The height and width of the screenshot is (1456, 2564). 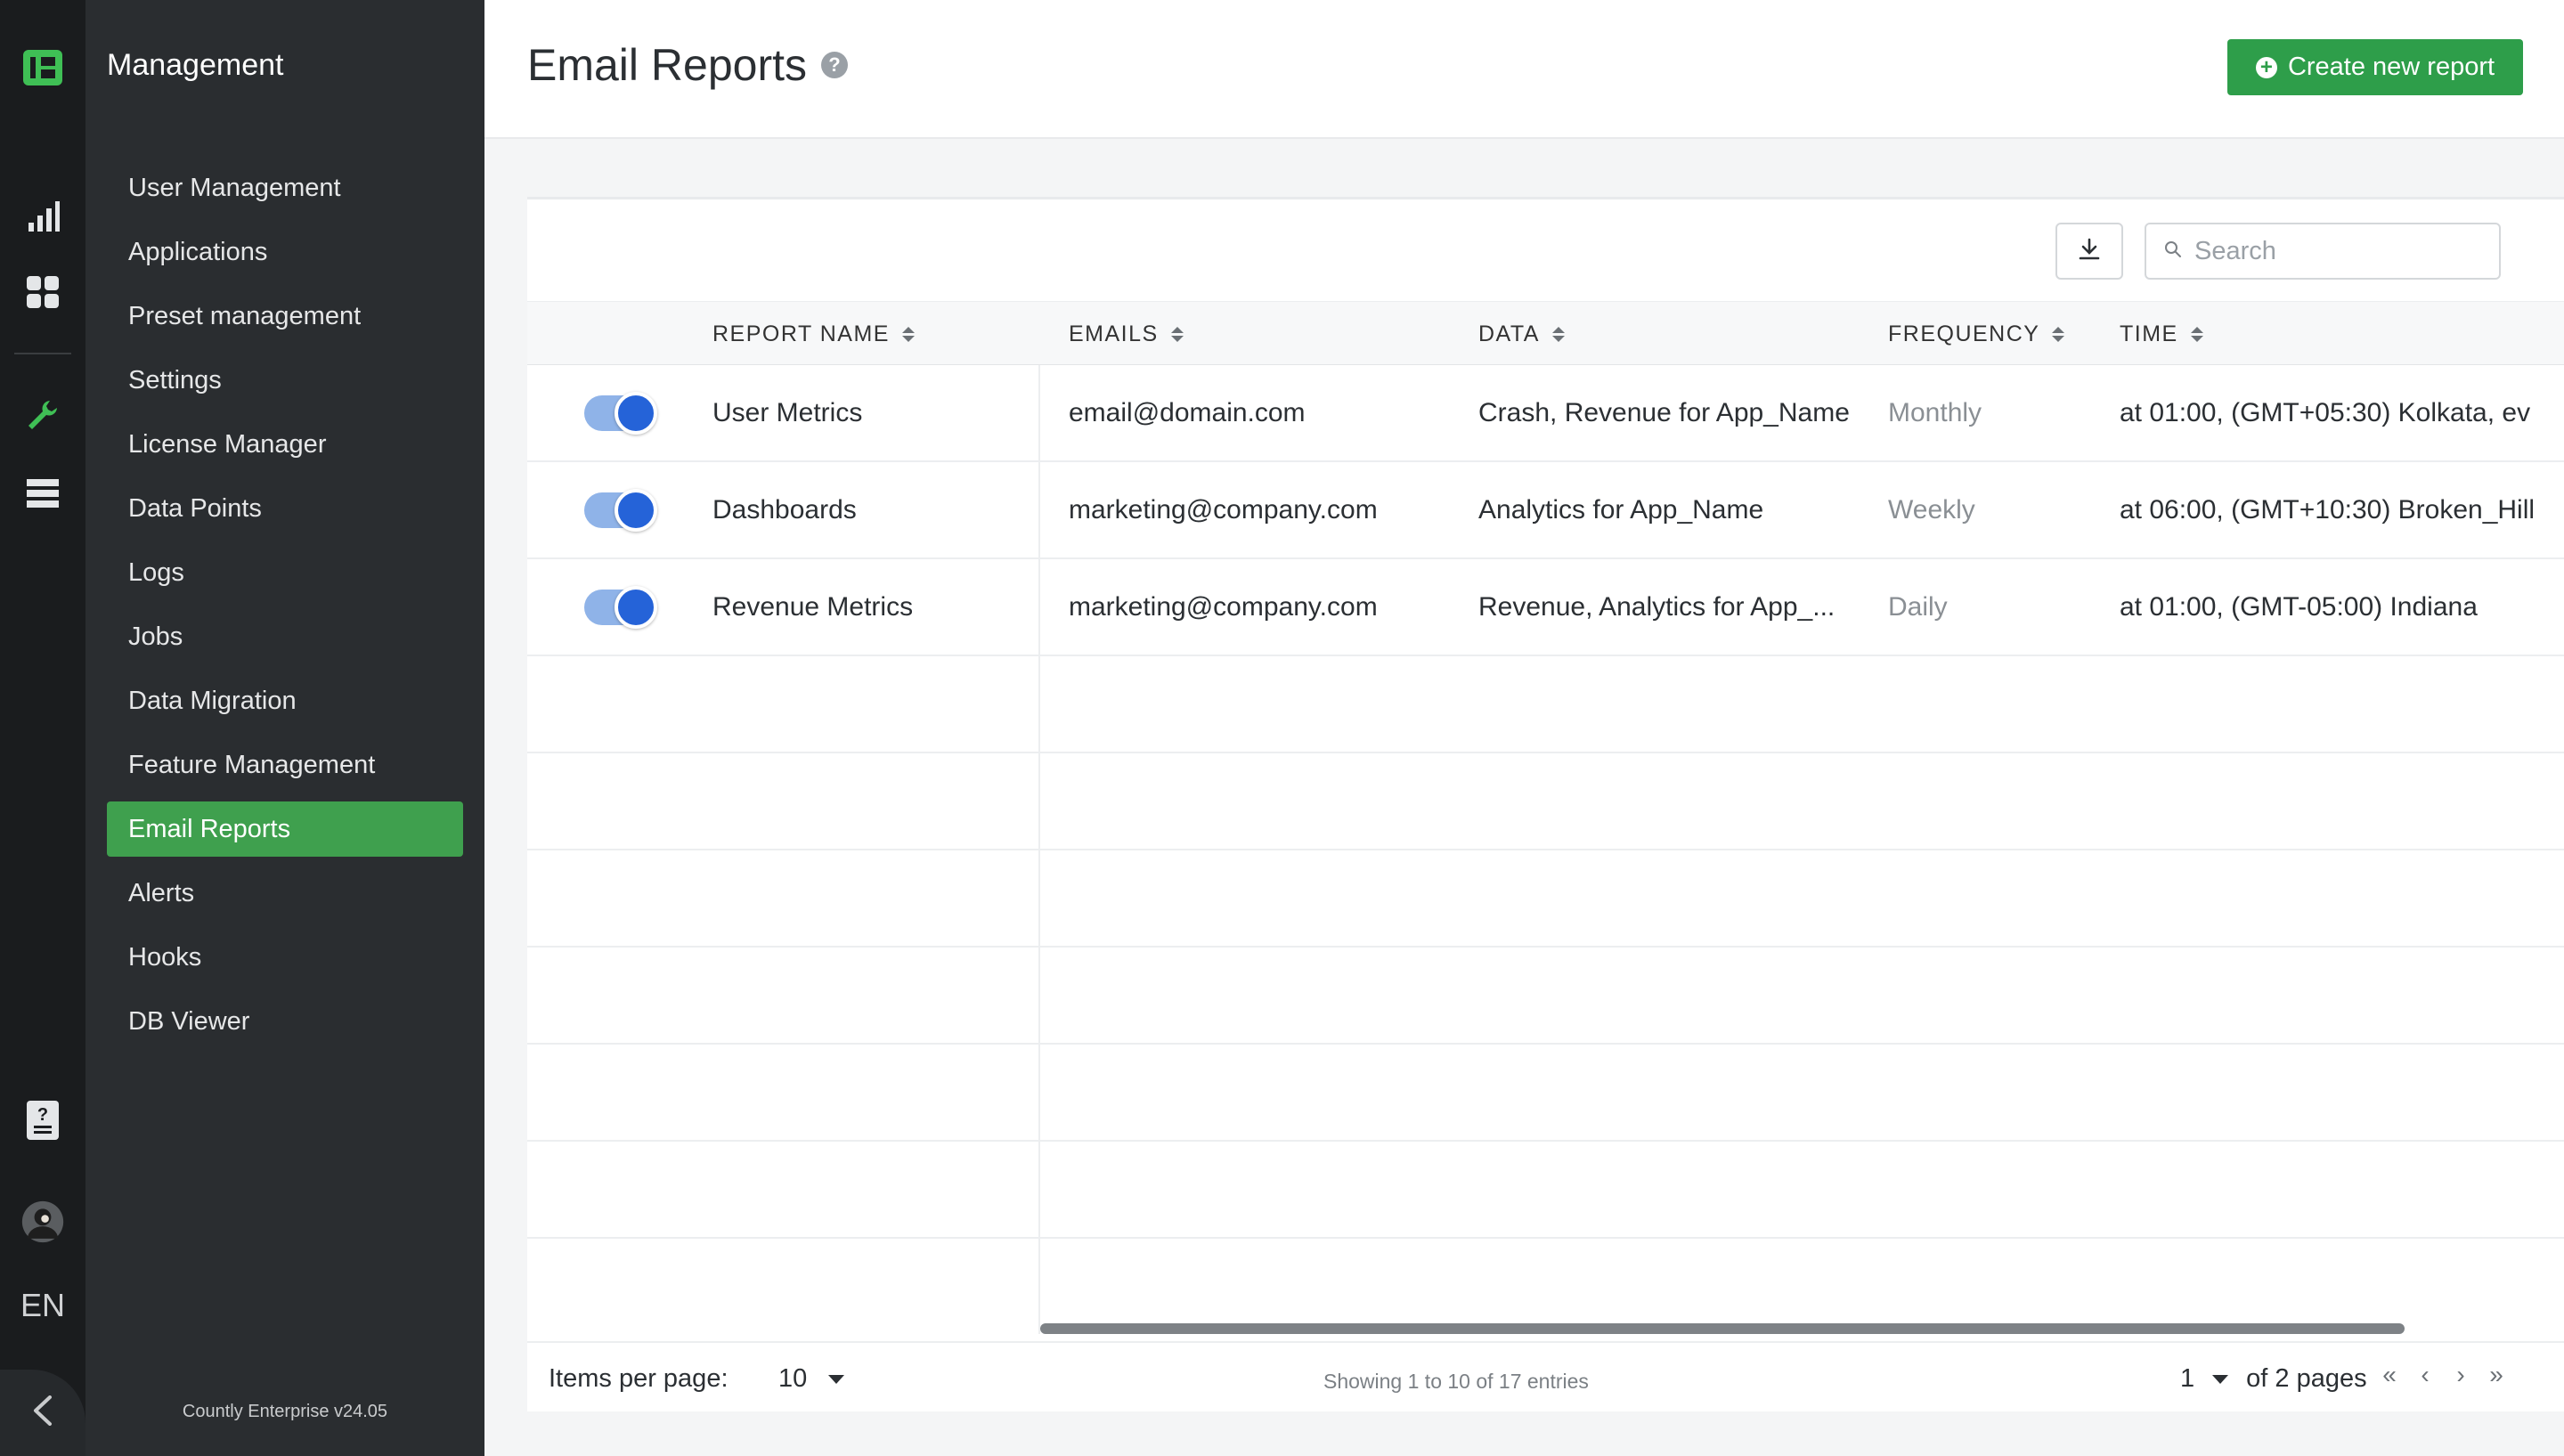 I want to click on column-label: REPORT NAME, so click(x=801, y=333).